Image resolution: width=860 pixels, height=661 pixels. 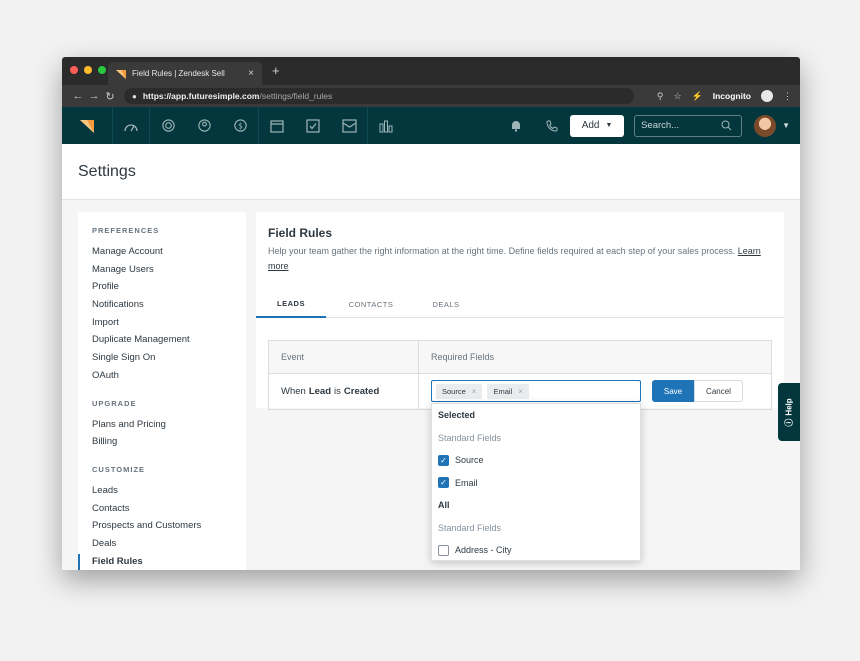 I want to click on toolbar-right: ⚲ ☆ ⚡ Incognito ⋮, so click(x=724, y=96).